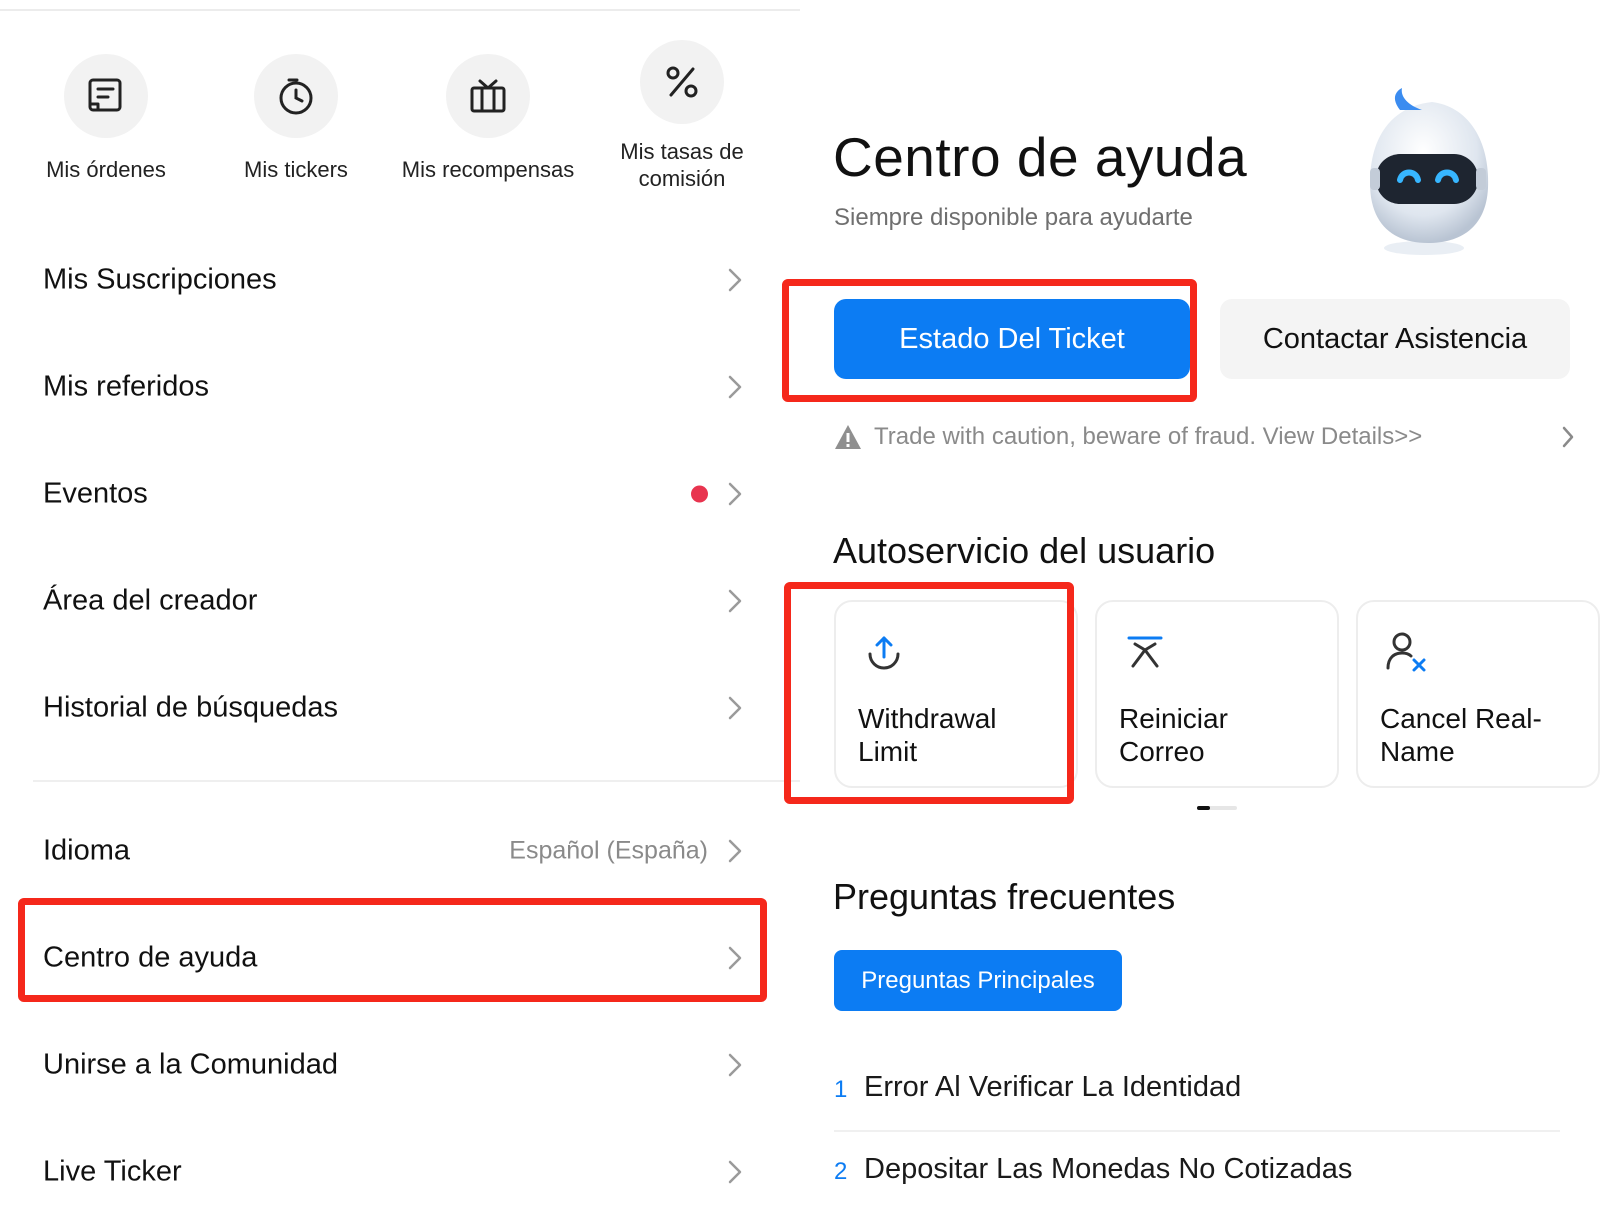 The image size is (1600, 1225). What do you see at coordinates (112, 1171) in the screenshot?
I see `menu-item-label: Live Ticker` at bounding box center [112, 1171].